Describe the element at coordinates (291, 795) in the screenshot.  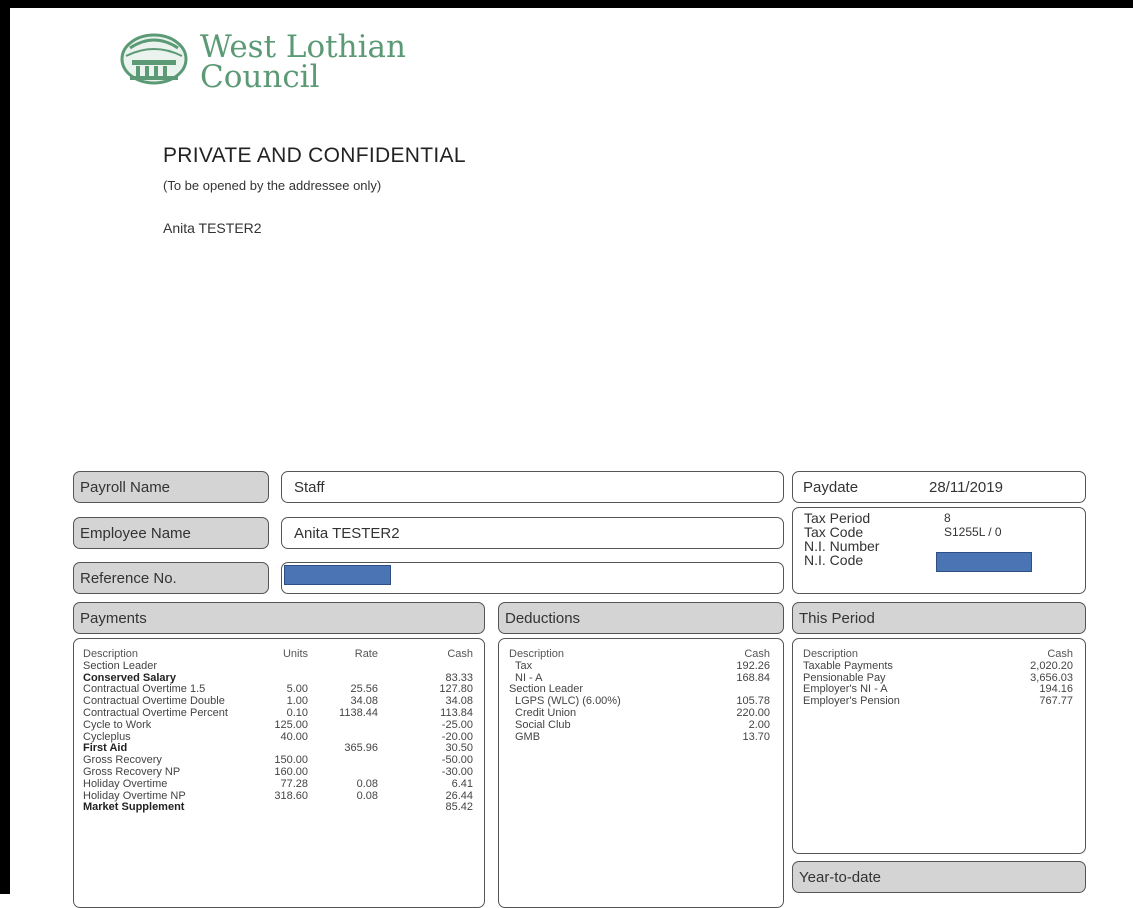
I see `payment-units: 318.60` at that location.